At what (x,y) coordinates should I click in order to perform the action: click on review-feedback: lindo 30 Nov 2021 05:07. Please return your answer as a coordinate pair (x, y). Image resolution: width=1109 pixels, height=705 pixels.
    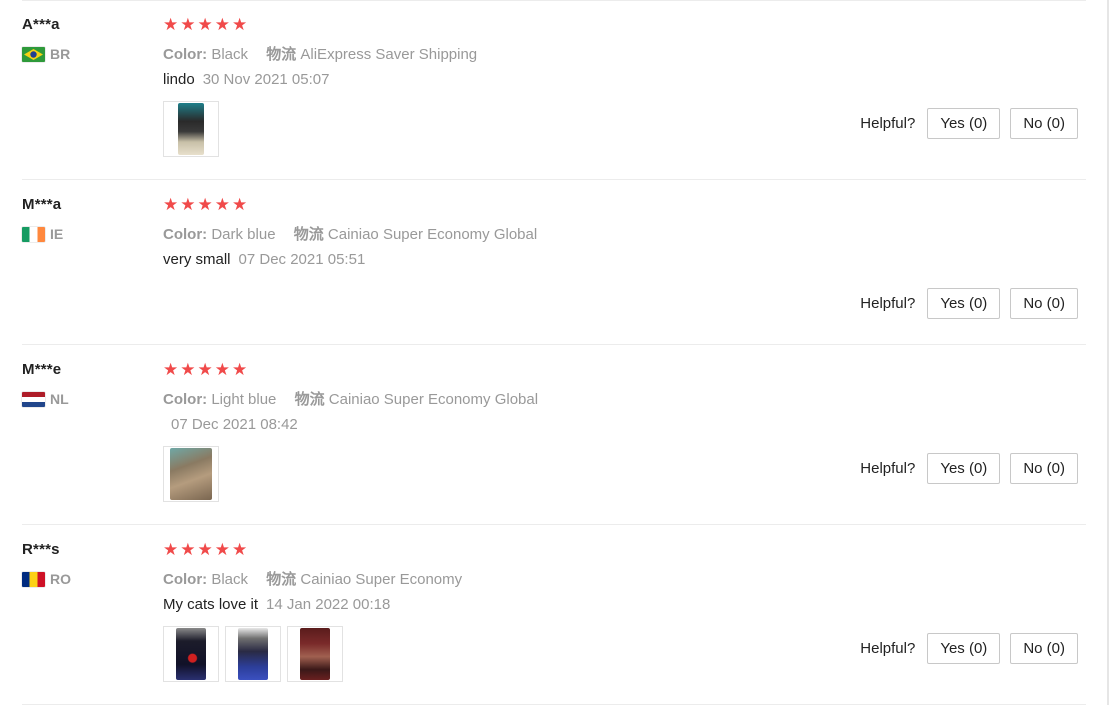
    Looking at the image, I should click on (246, 79).